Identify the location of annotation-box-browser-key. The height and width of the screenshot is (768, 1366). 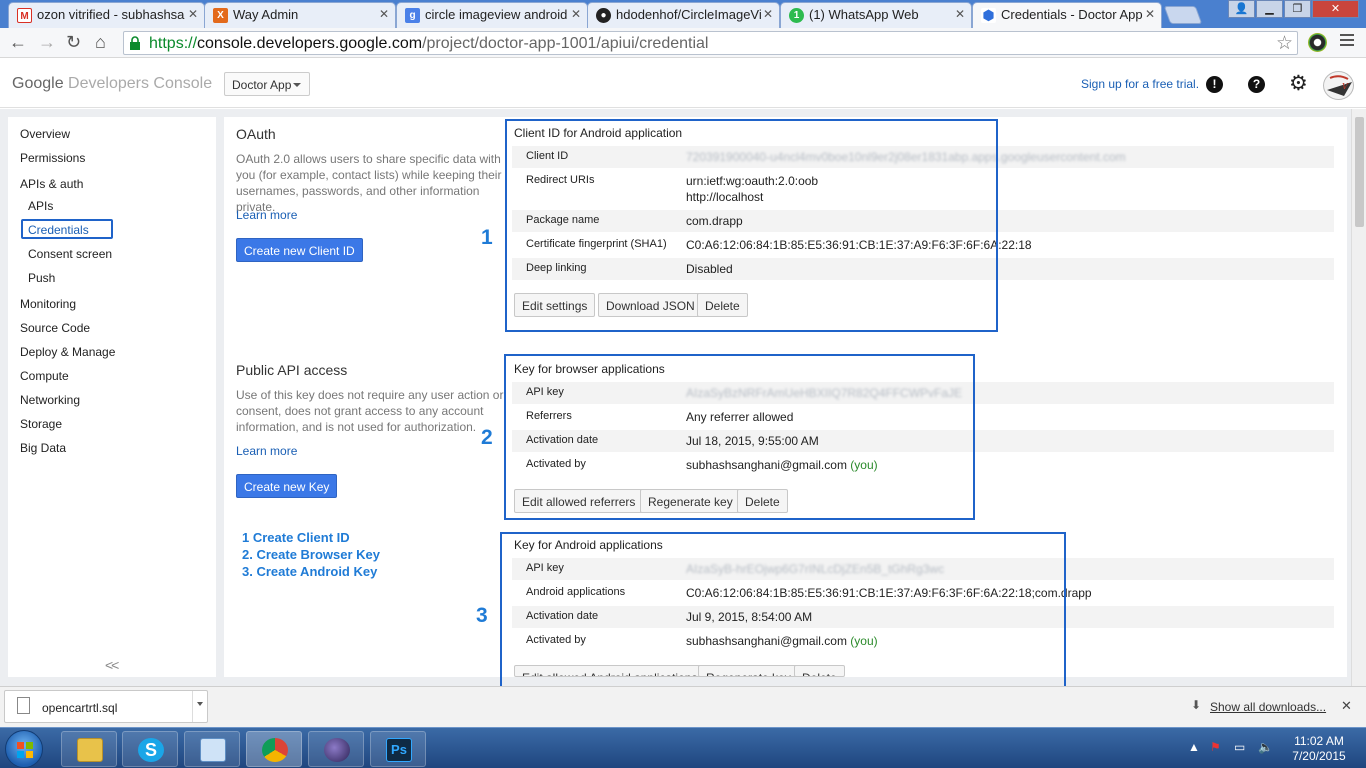
(739, 437).